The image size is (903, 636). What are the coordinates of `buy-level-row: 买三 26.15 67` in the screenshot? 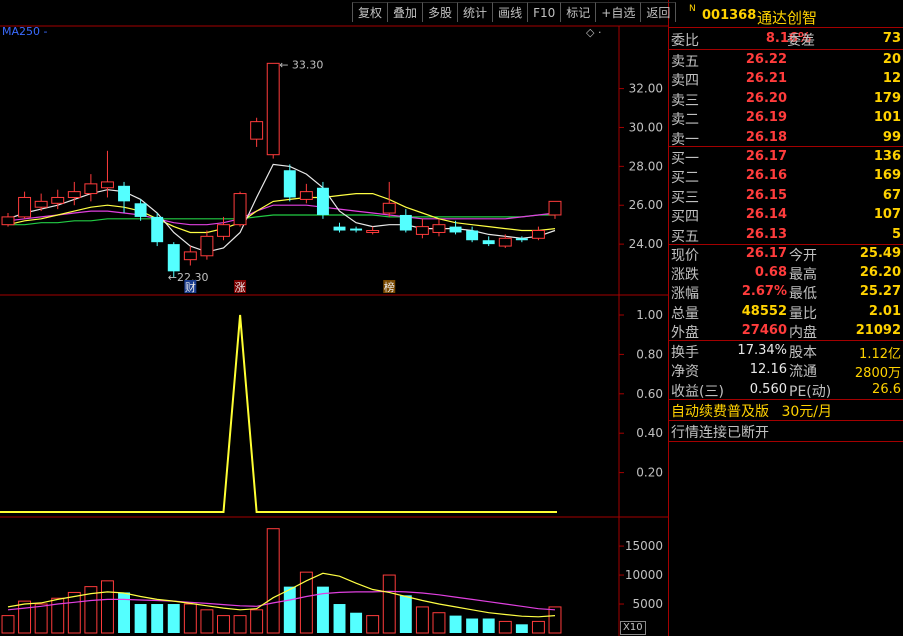 It's located at (786, 196).